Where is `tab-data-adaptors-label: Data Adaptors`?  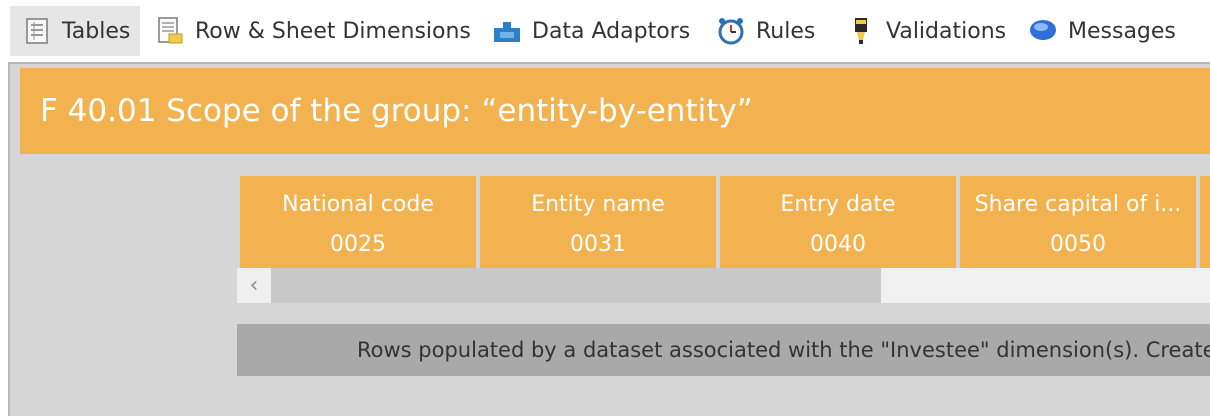
tab-data-adaptors-label: Data Adaptors is located at coordinates (611, 31).